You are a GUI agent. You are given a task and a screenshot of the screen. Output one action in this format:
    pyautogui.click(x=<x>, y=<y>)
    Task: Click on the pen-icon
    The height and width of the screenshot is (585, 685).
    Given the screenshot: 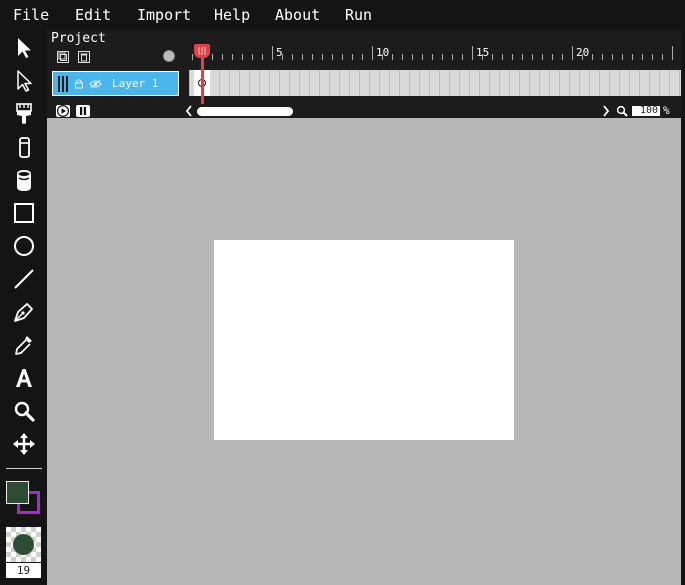 What is the action you would take?
    pyautogui.click(x=23, y=312)
    